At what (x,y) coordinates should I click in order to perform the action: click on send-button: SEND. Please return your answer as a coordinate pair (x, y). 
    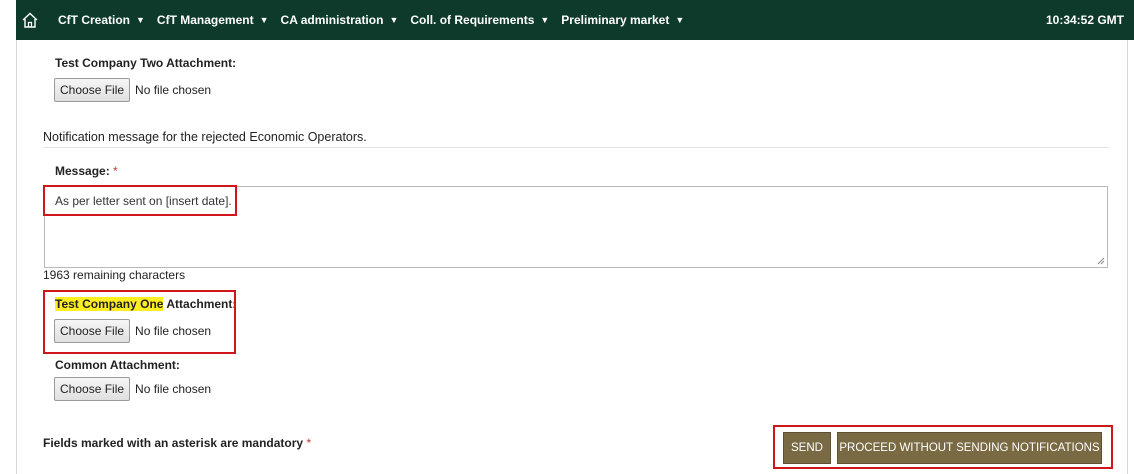
    Looking at the image, I should click on (807, 448).